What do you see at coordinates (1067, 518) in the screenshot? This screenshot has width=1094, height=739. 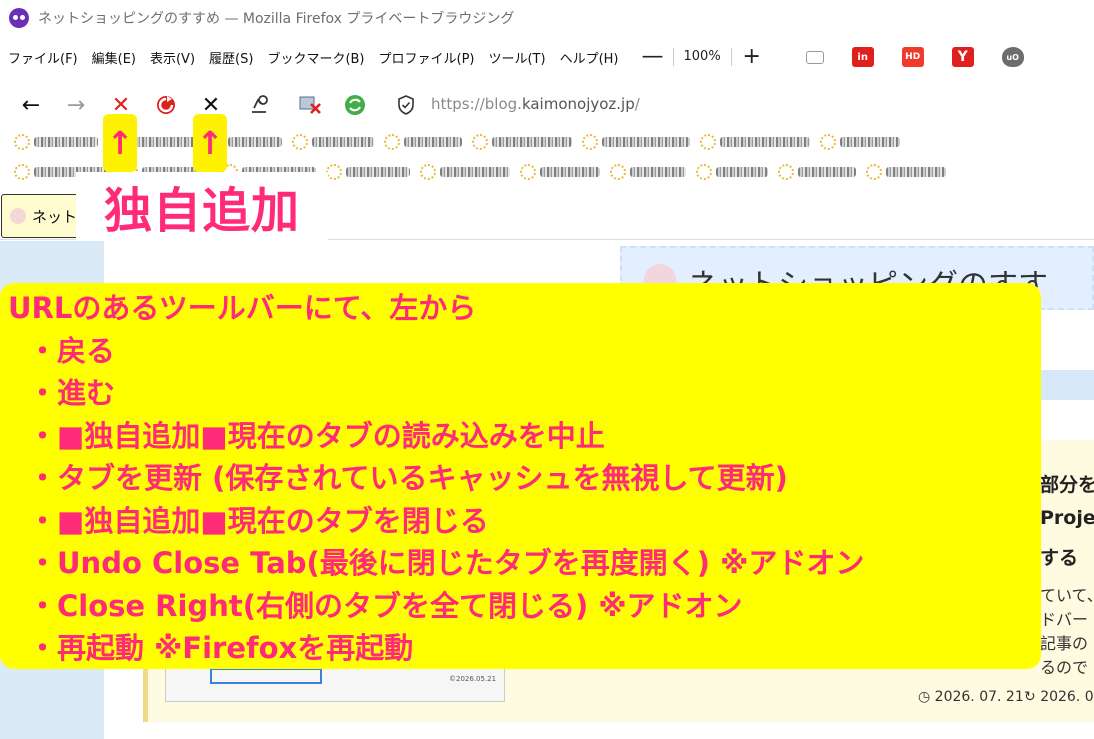 I see `card-text-2: Proje` at bounding box center [1067, 518].